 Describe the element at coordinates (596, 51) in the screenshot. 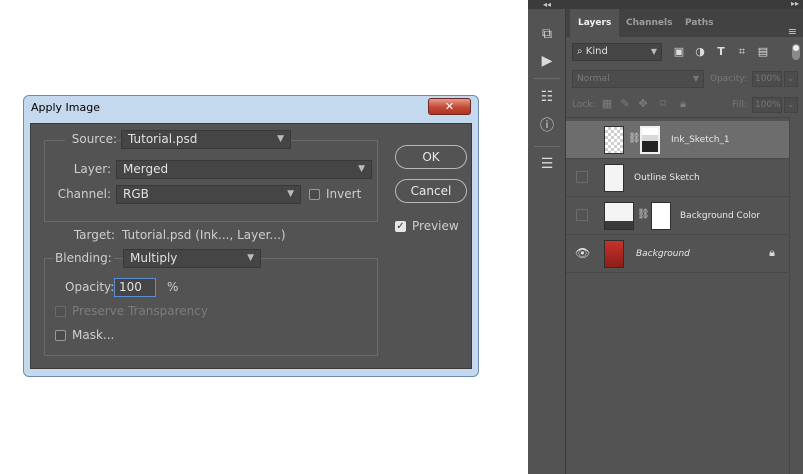

I see `kind-label: Kind` at that location.